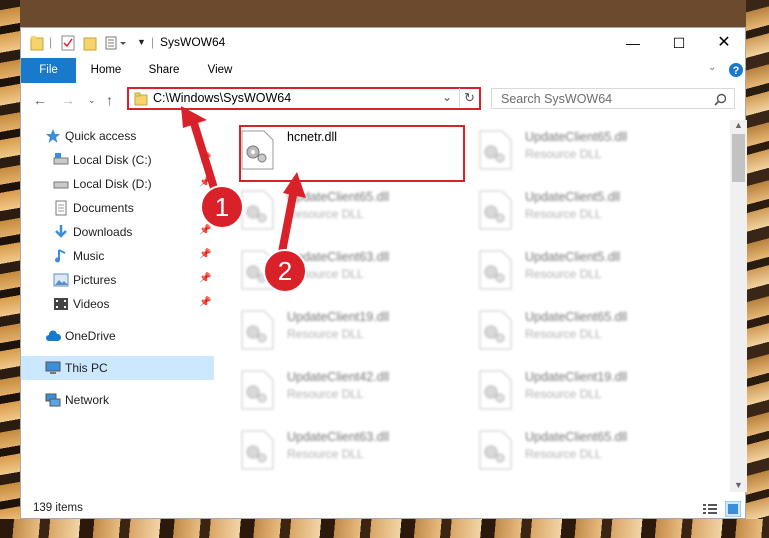 The image size is (769, 538). What do you see at coordinates (222, 207) in the screenshot?
I see `step-1-badge: 1` at bounding box center [222, 207].